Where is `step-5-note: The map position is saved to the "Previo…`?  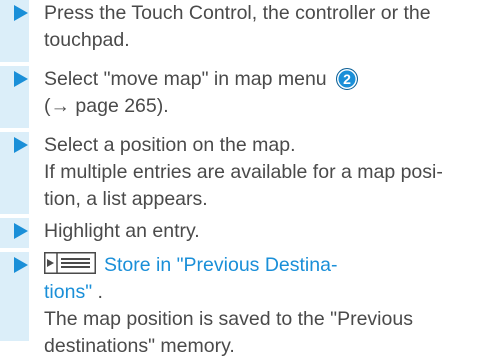
step-5-note: The map position is saved to the "Previo… is located at coordinates (228, 332).